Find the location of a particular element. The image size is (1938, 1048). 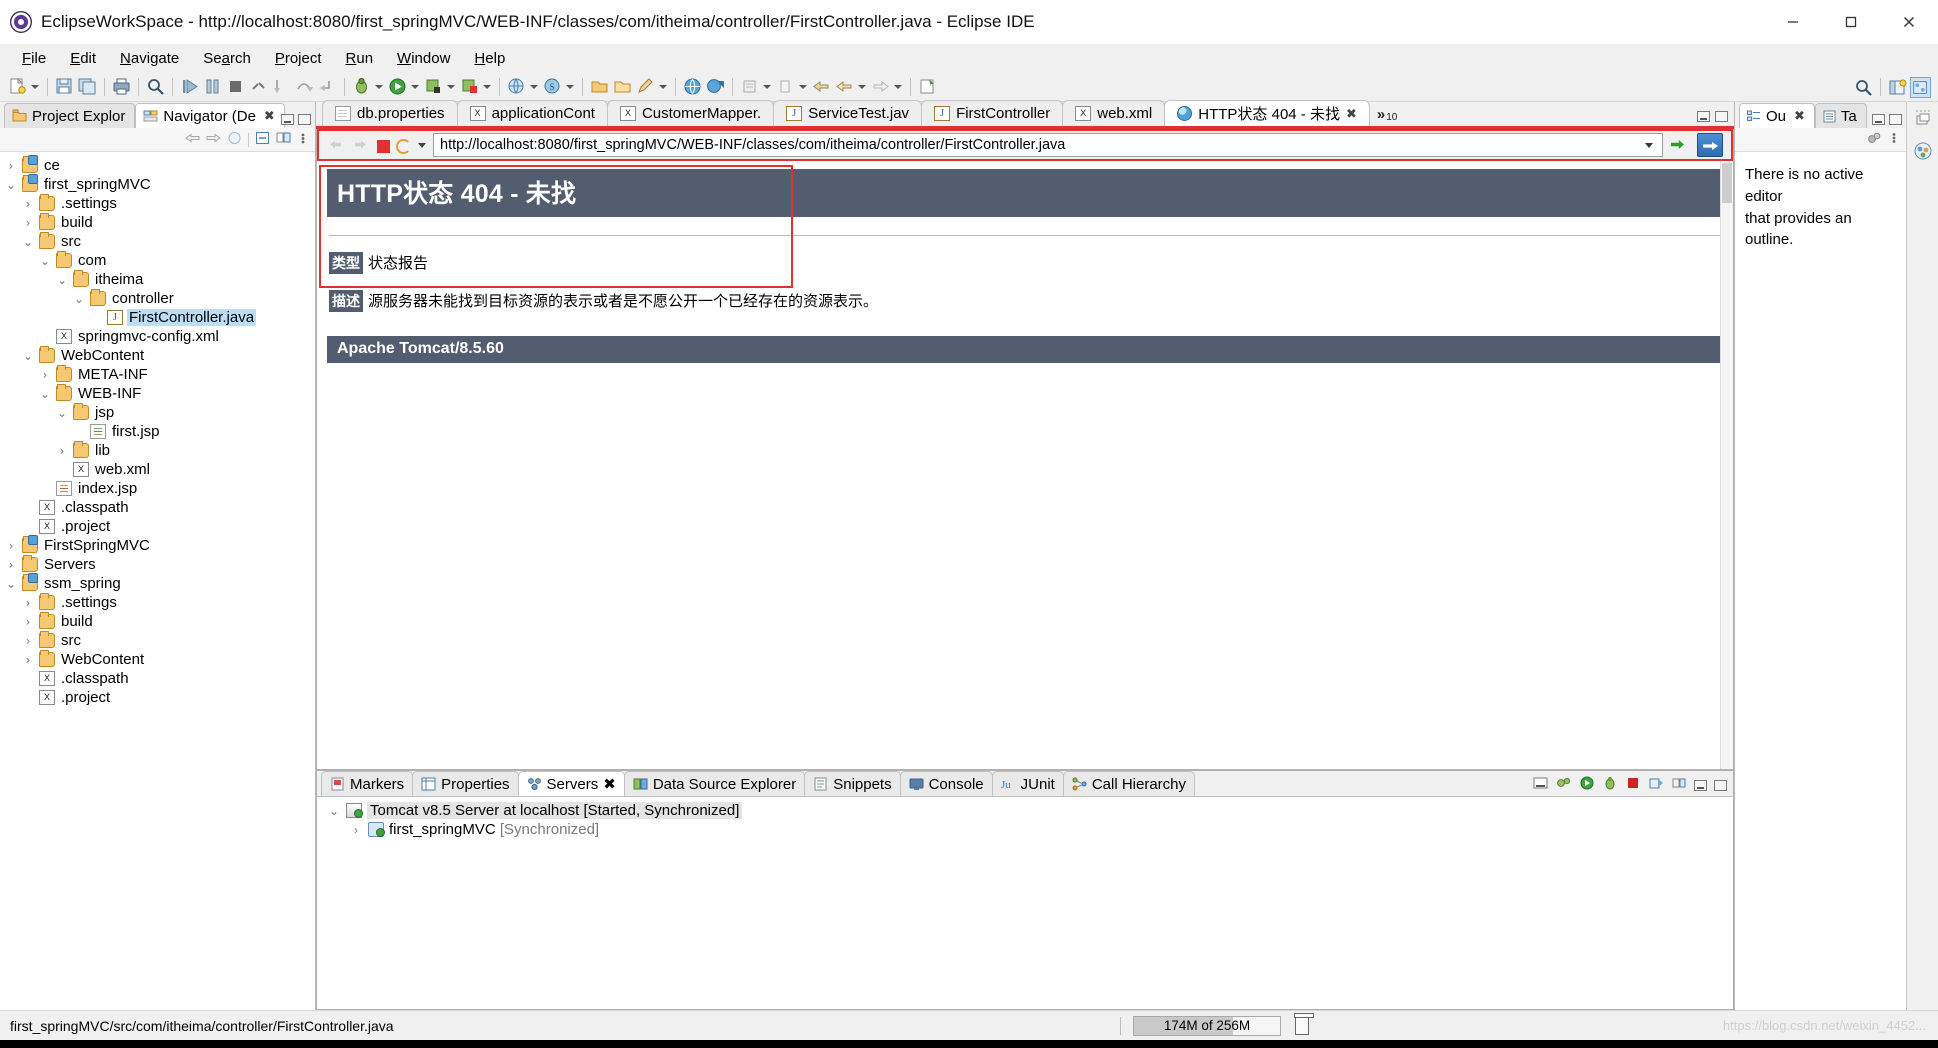

save-icon is located at coordinates (64, 86).